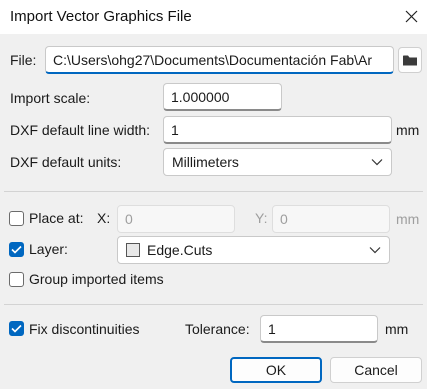 The width and height of the screenshot is (427, 389). Describe the element at coordinates (217, 329) in the screenshot. I see `tolerance-label: Tolerance:` at that location.